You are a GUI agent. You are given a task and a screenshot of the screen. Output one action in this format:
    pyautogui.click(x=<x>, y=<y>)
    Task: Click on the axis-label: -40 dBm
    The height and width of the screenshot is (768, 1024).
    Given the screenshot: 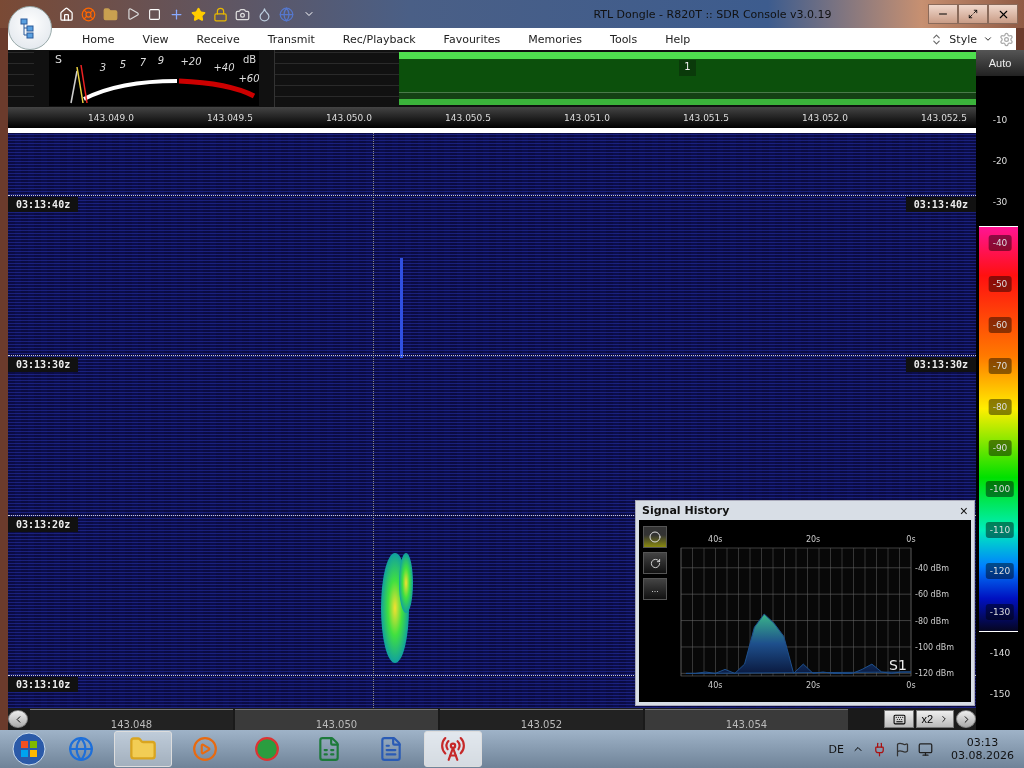 What is the action you would take?
    pyautogui.click(x=932, y=568)
    